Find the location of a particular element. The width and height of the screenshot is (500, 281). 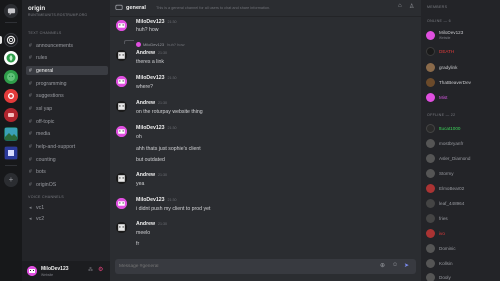

window-icon is located at coordinates (11, 153).